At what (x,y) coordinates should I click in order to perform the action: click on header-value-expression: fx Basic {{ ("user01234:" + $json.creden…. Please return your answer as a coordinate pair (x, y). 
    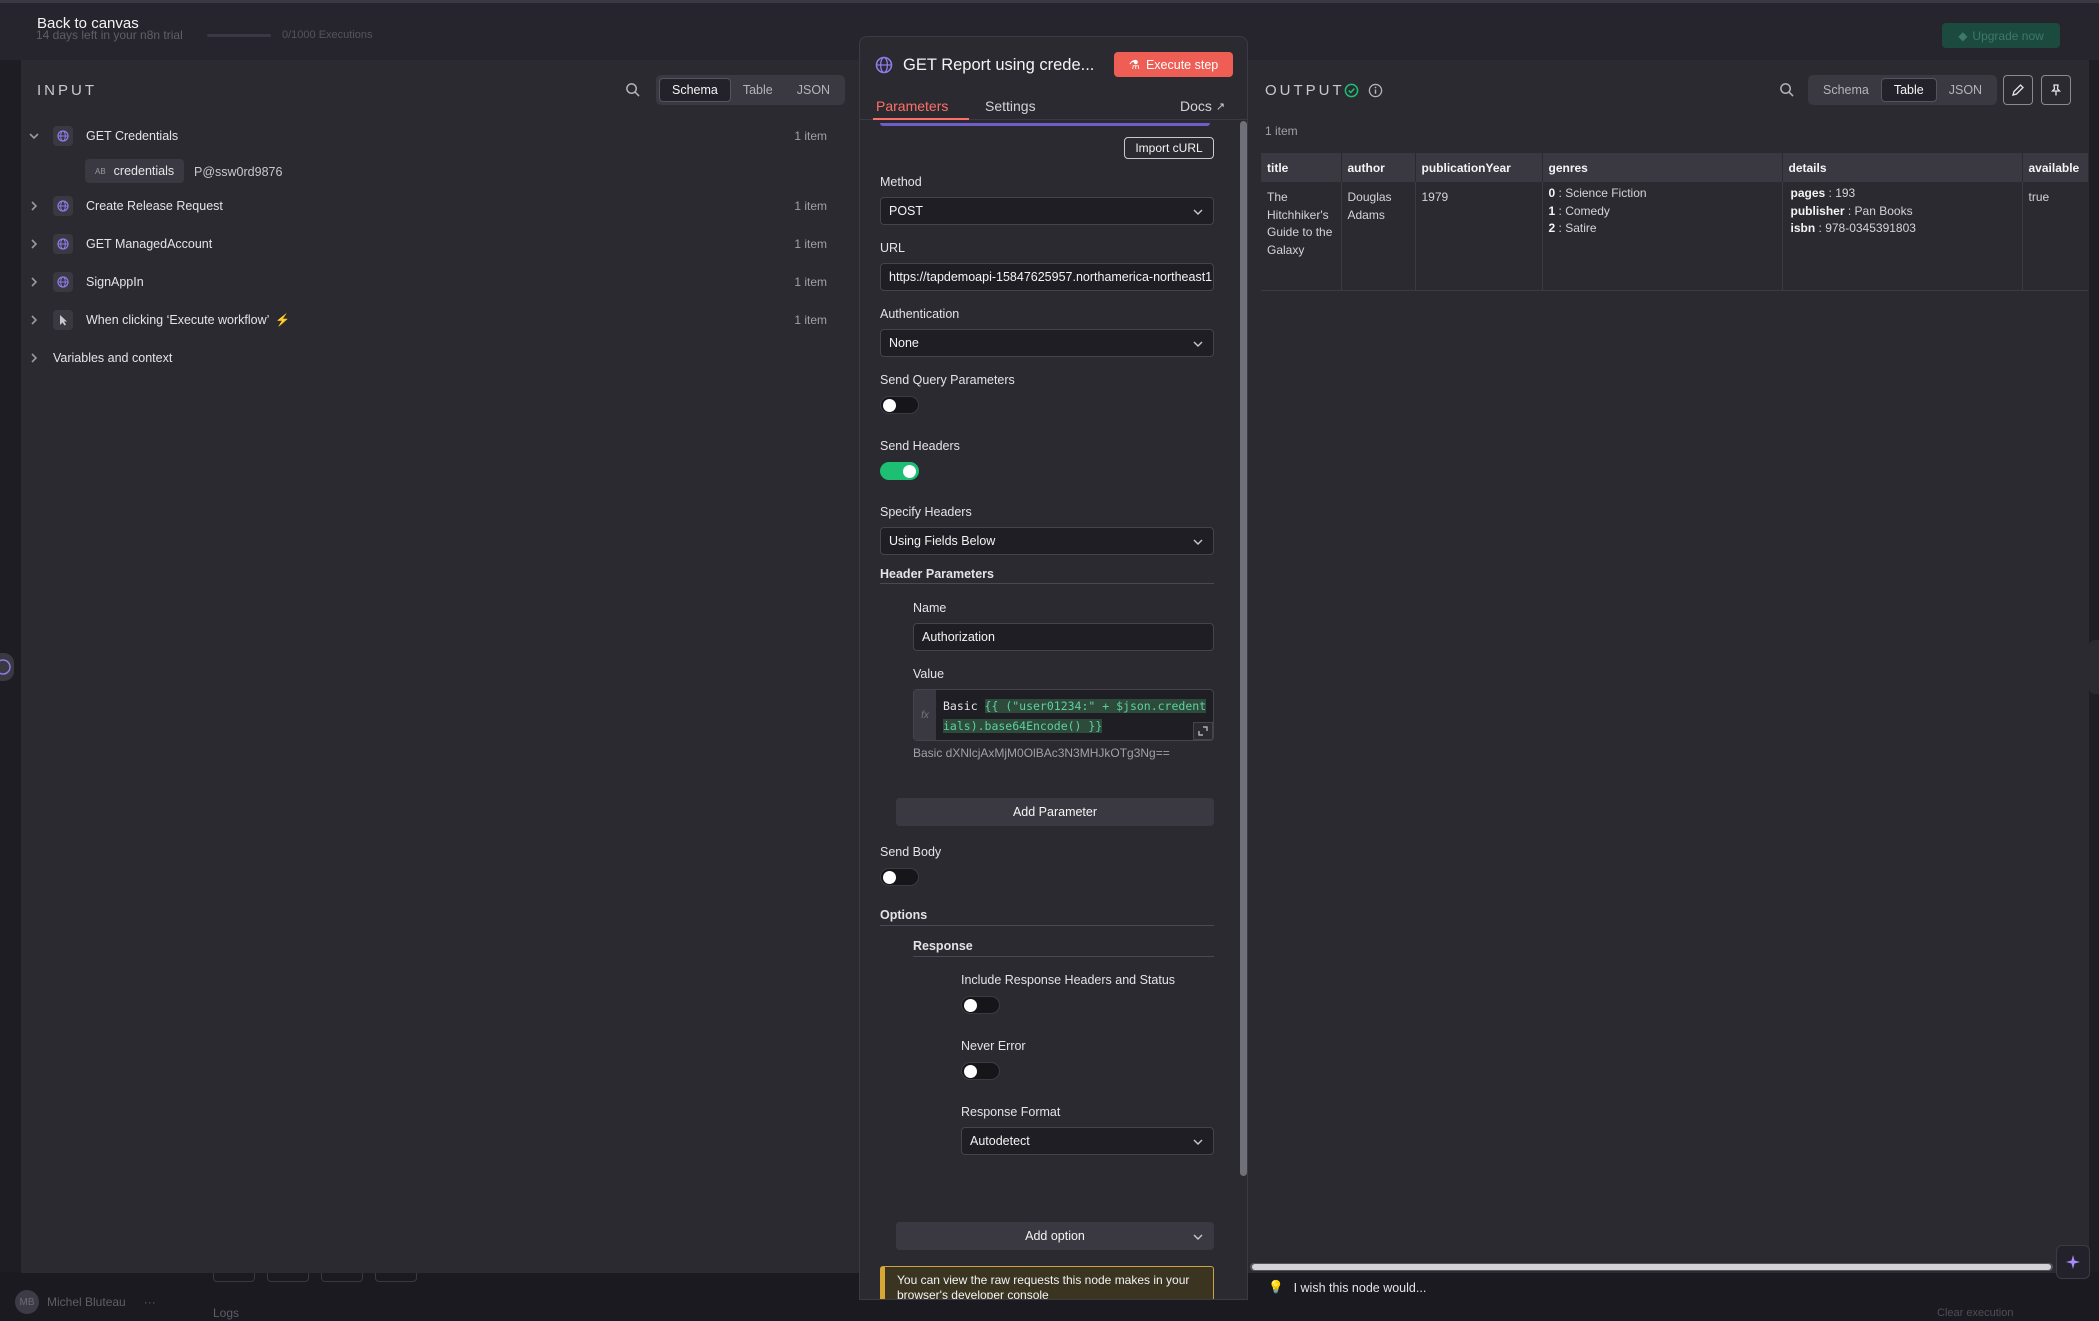
    Looking at the image, I should click on (1063, 715).